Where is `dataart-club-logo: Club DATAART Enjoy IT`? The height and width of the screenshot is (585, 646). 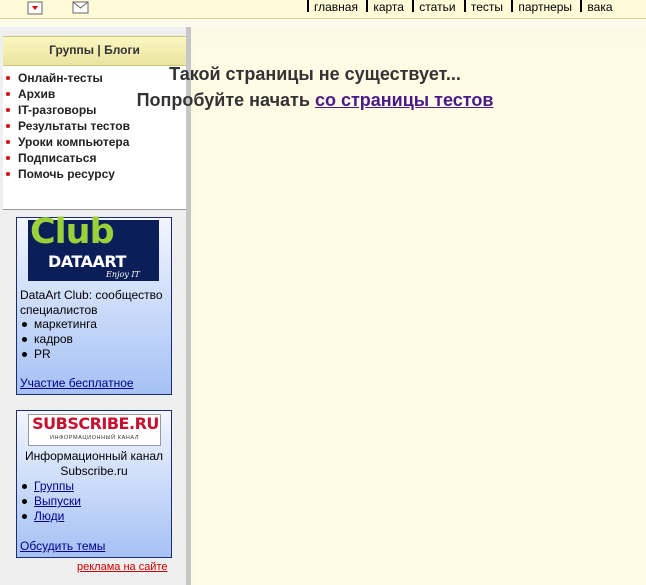 dataart-club-logo: Club DATAART Enjoy IT is located at coordinates (93, 246).